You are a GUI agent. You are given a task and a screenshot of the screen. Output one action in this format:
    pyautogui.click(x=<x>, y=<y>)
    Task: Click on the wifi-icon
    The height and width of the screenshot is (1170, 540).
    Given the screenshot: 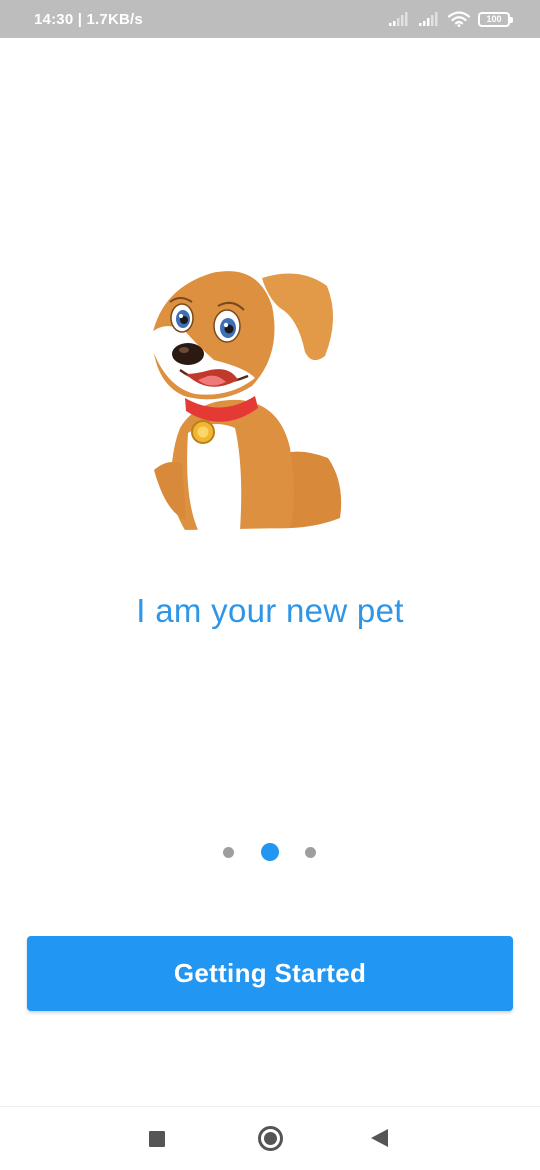 What is the action you would take?
    pyautogui.click(x=459, y=19)
    